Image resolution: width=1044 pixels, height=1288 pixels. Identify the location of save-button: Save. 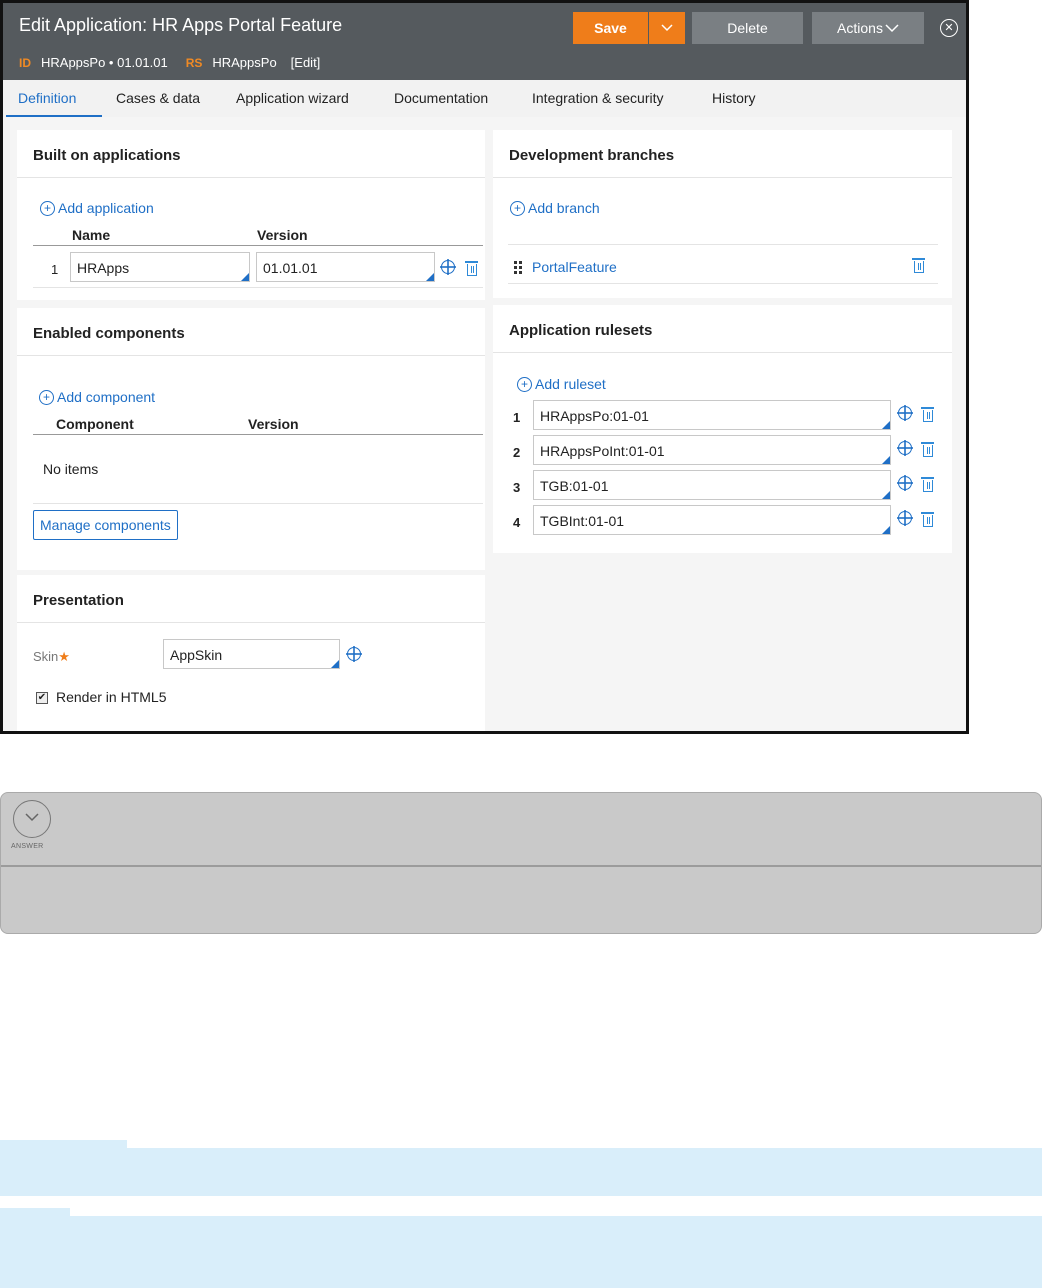
(610, 28).